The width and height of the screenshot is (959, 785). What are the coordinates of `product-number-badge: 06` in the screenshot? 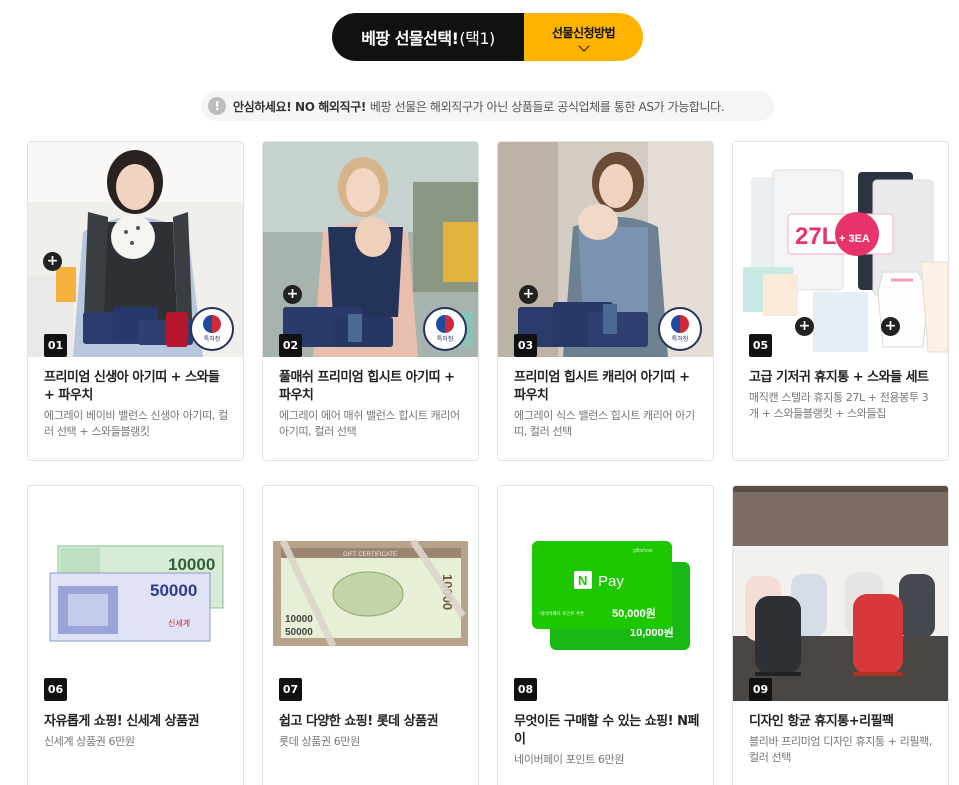 It's located at (55, 689).